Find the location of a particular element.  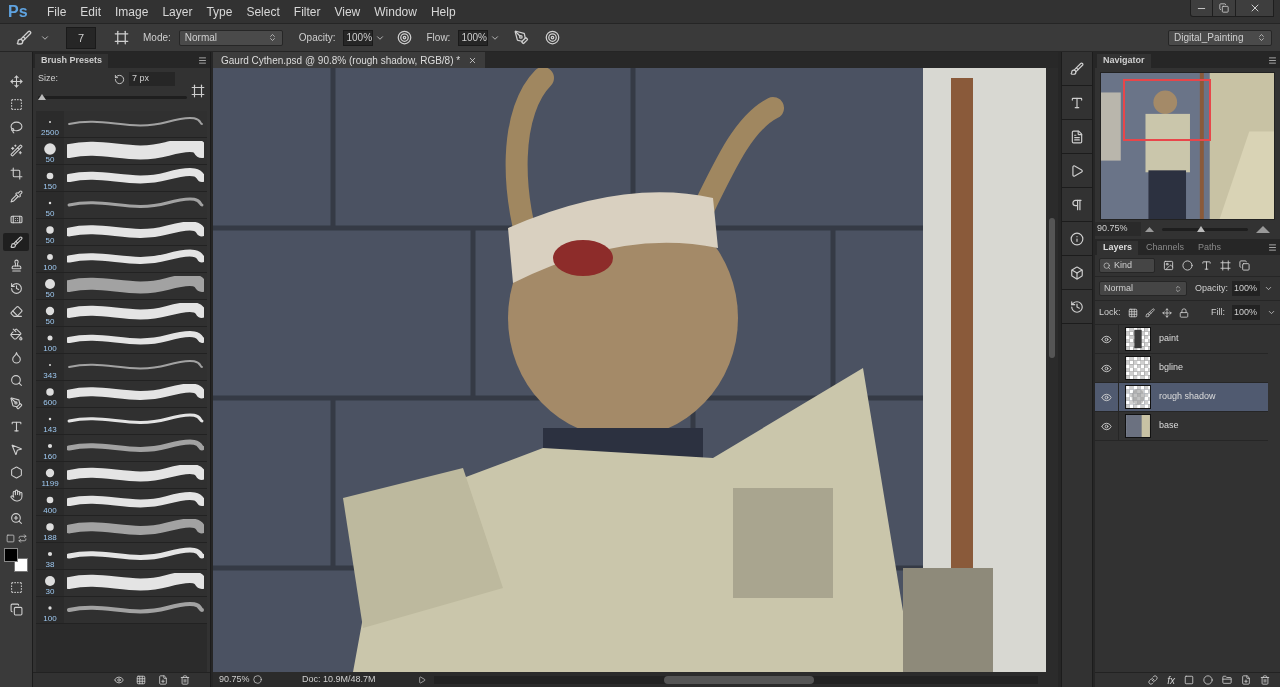

panel-tab: Brush Presets is located at coordinates (72, 61).